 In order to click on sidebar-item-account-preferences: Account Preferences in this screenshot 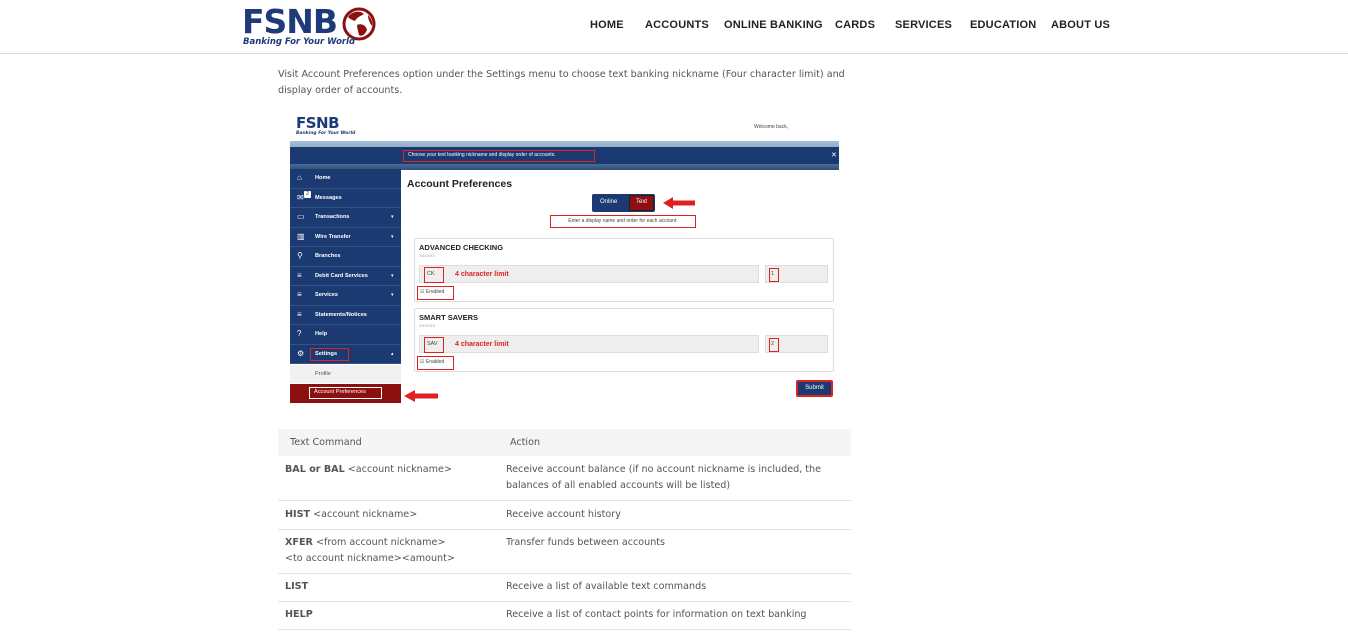, I will do `click(345, 393)`.